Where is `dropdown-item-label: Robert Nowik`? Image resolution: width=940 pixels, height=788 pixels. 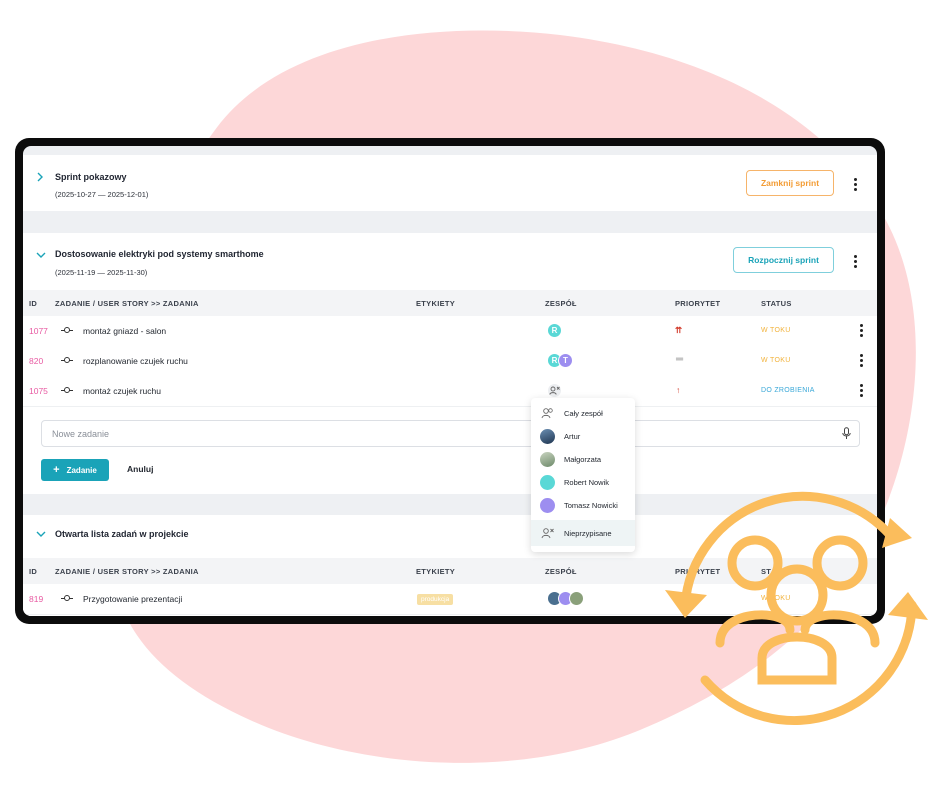 dropdown-item-label: Robert Nowik is located at coordinates (587, 482).